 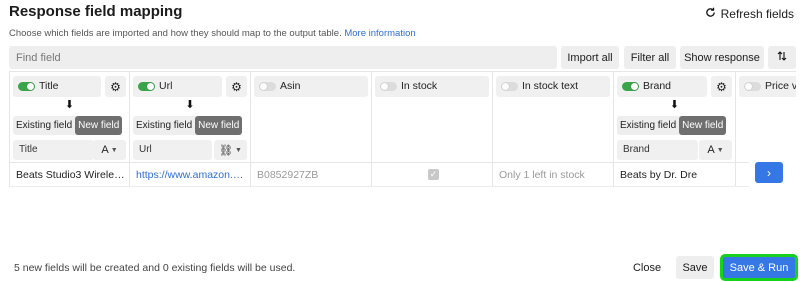 I want to click on field-type-select: ⛓ ▼, so click(x=230, y=150).